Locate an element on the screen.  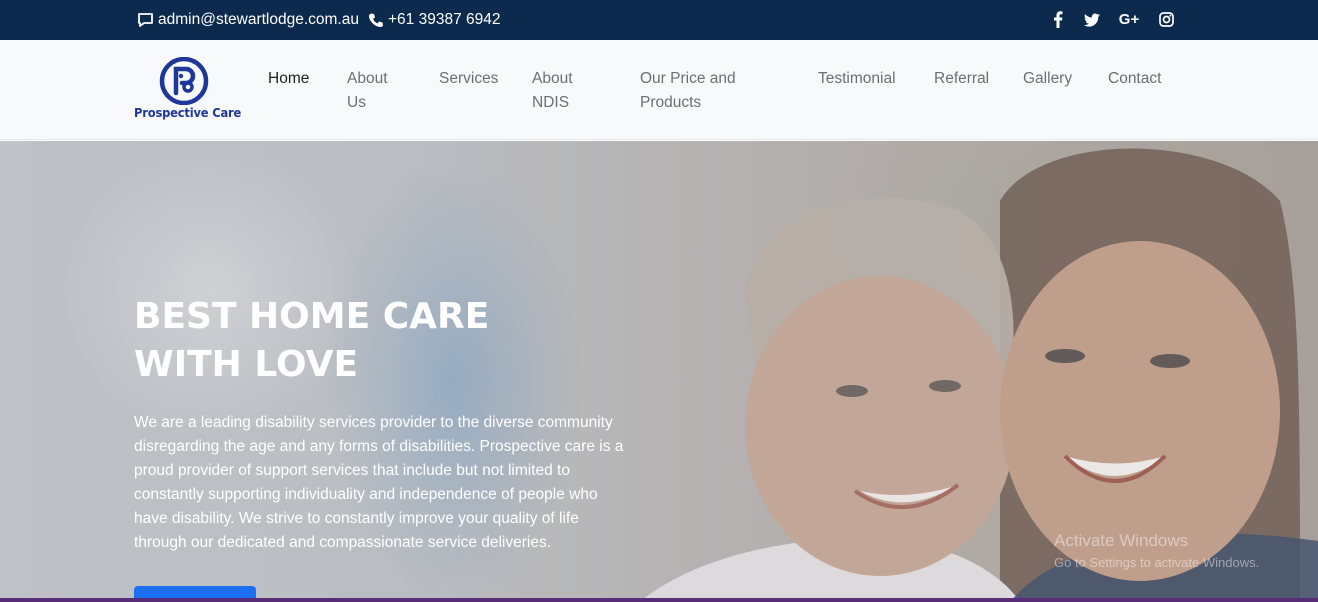
nav-referral: Referral is located at coordinates (961, 79).